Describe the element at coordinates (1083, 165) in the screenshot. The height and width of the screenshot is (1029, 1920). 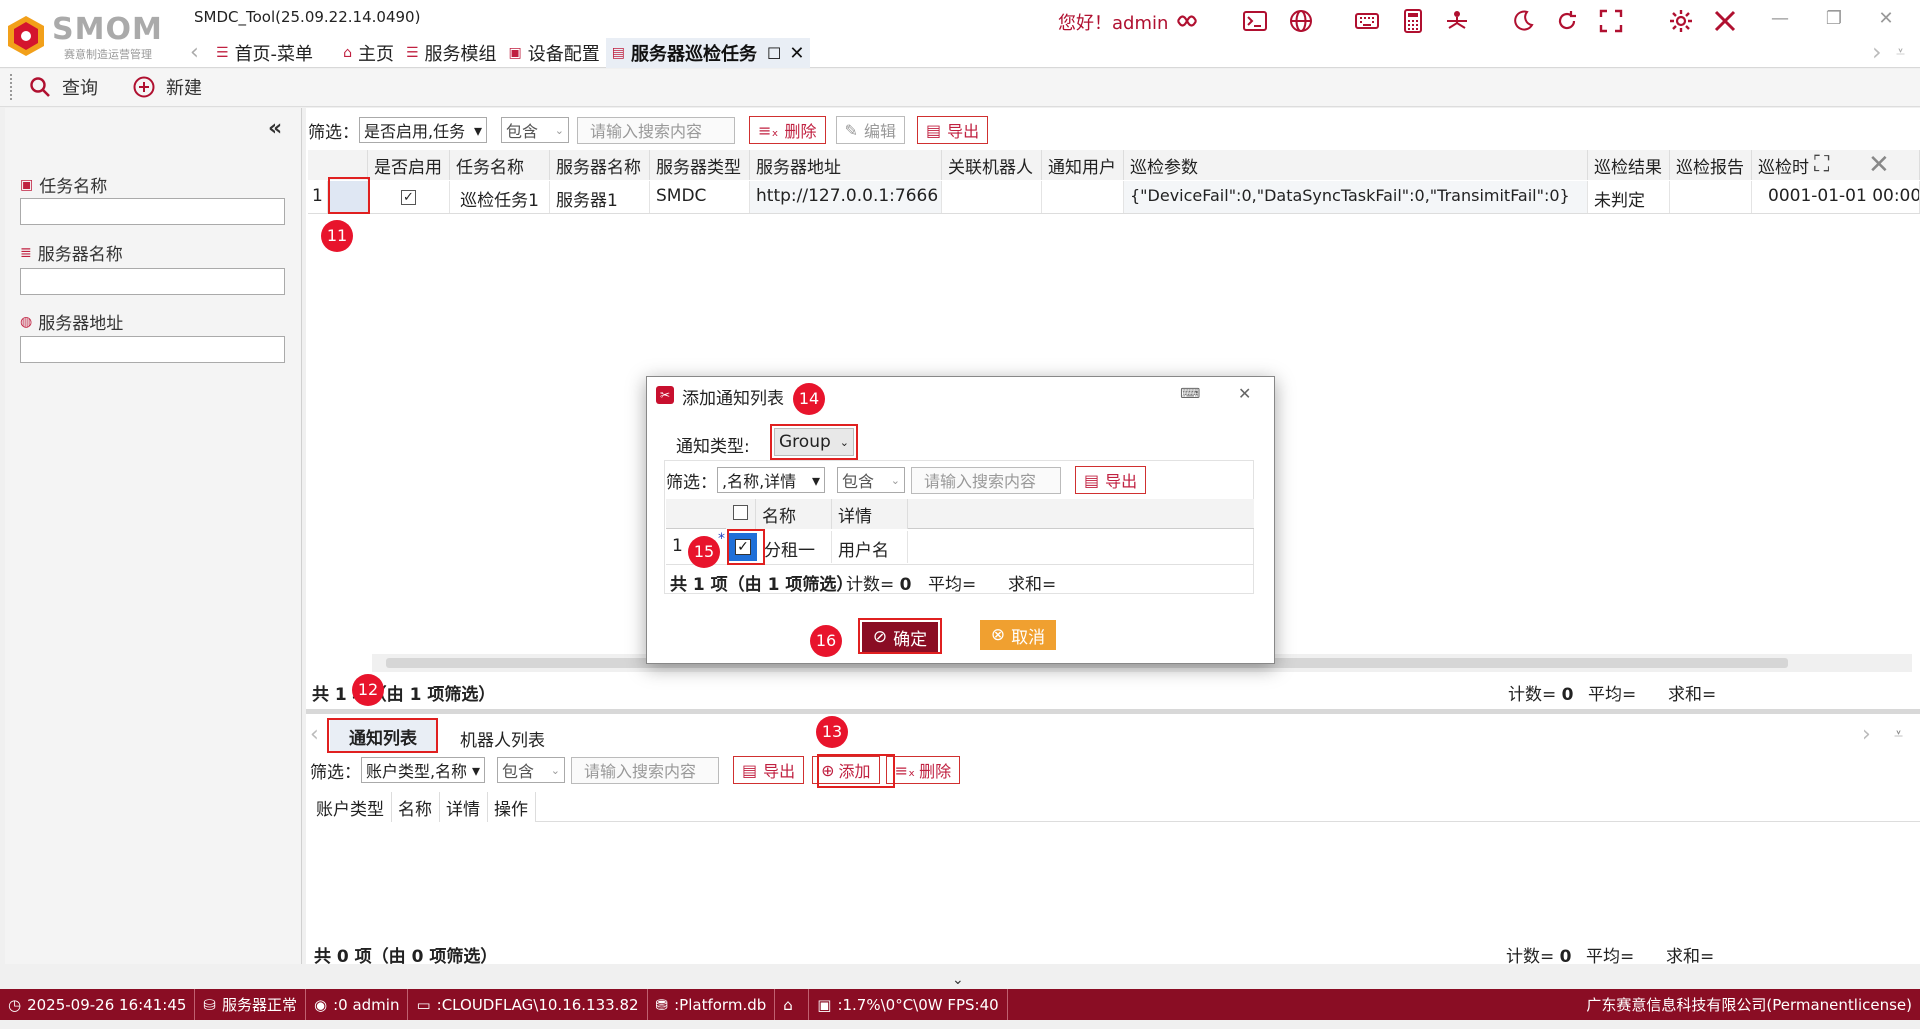
I see `column-header: 通知用户` at that location.